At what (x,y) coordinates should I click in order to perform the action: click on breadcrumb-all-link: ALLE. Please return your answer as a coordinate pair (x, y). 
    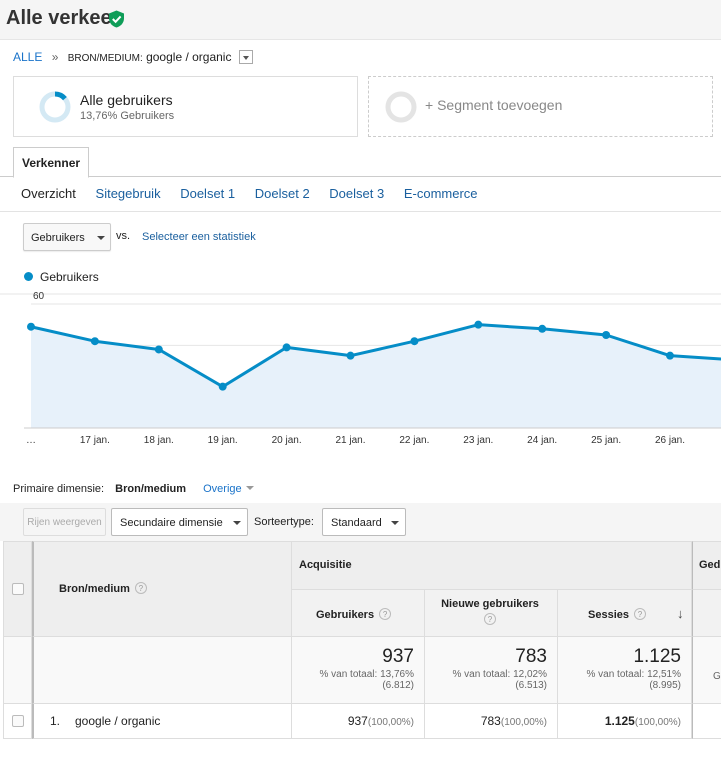
    Looking at the image, I should click on (27, 57).